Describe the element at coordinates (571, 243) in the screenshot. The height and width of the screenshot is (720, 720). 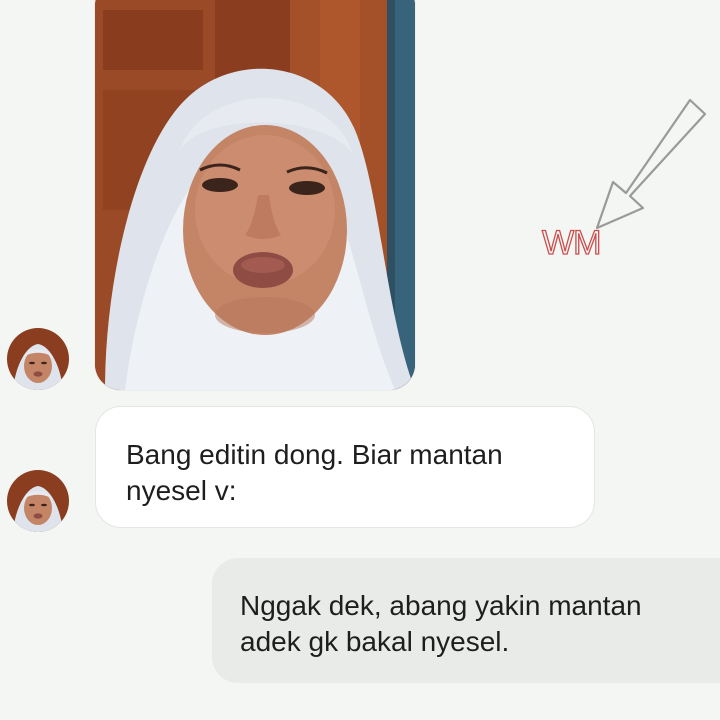
I see `watermark-label: WM` at that location.